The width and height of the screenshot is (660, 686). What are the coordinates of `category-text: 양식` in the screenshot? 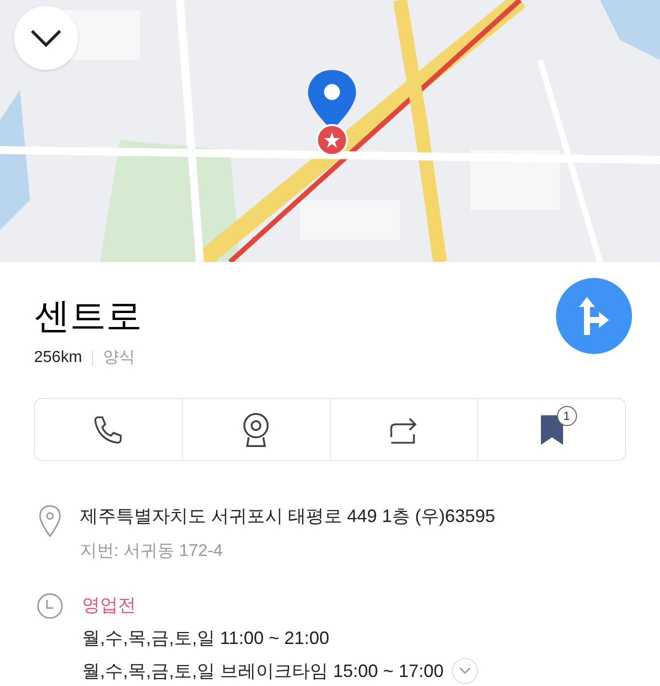 It's located at (119, 358).